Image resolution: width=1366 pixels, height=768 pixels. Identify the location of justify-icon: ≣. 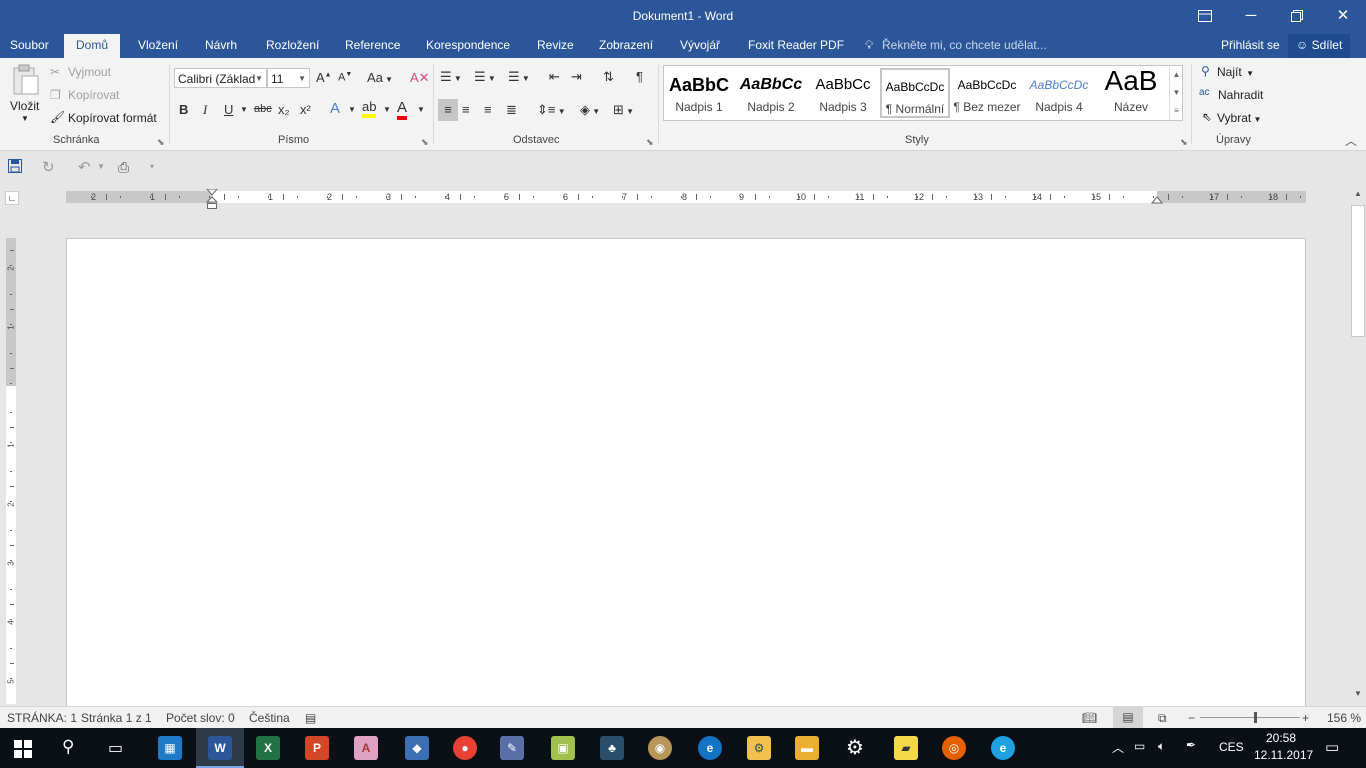
(511, 110).